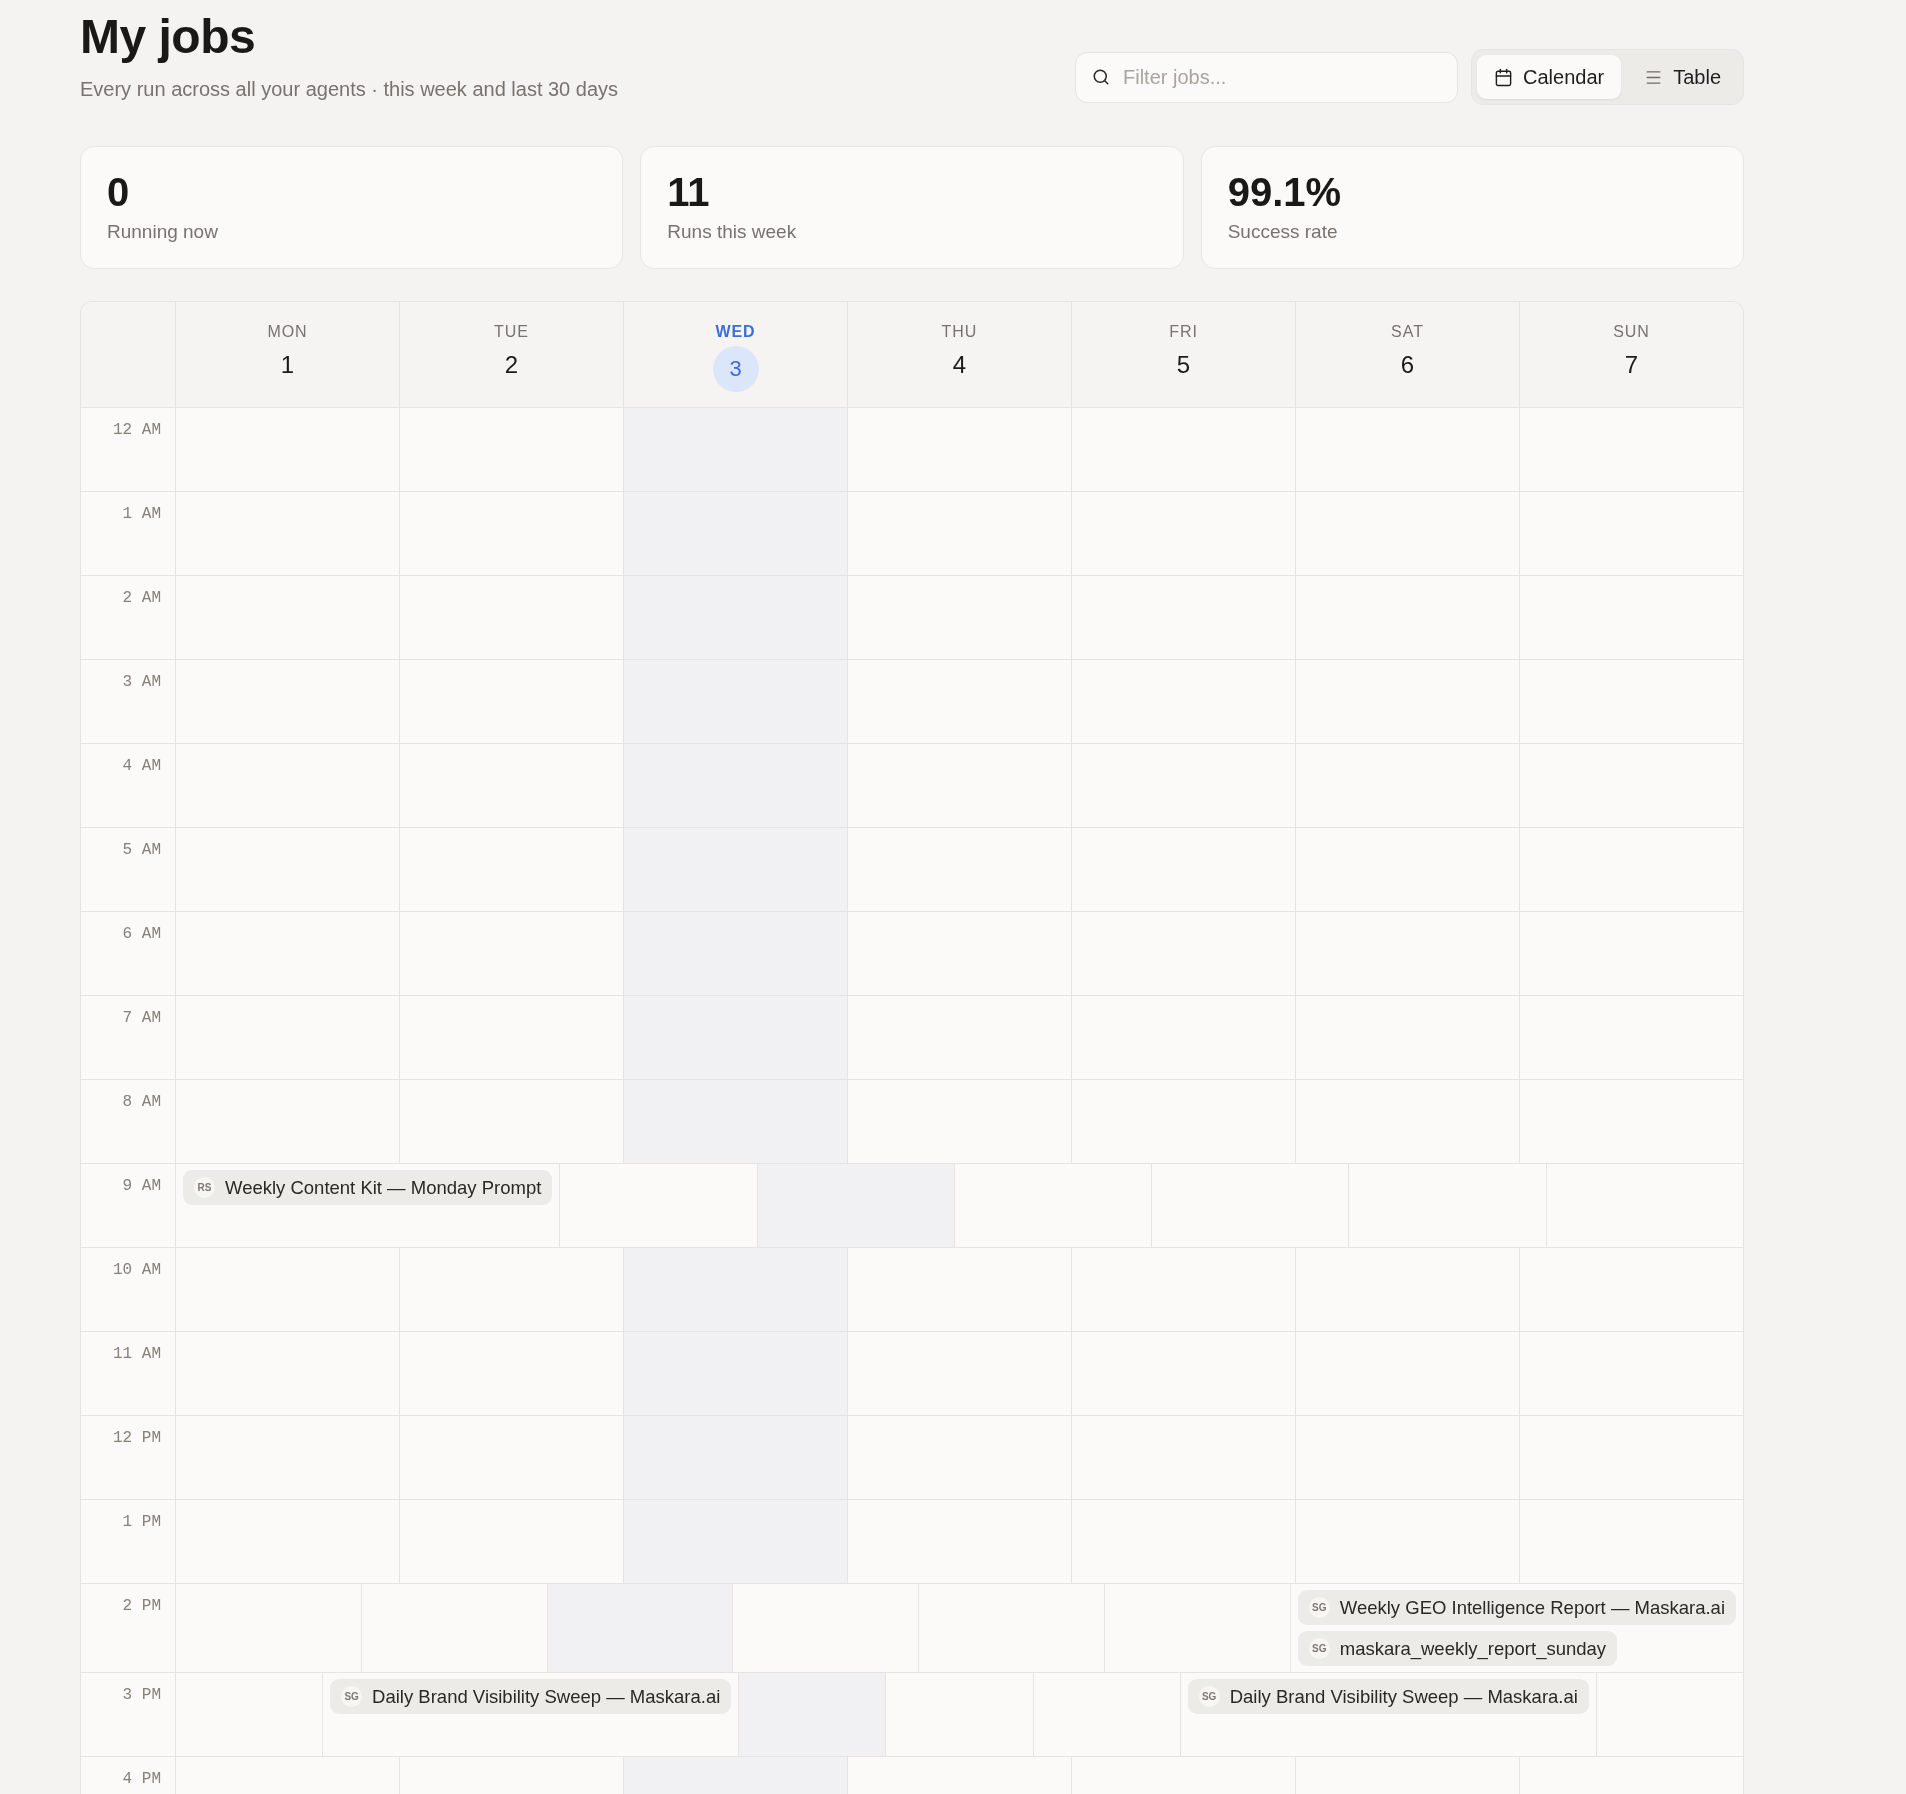 This screenshot has height=1794, width=1906. What do you see at coordinates (141, 1186) in the screenshot?
I see `time-label: 9 AM` at bounding box center [141, 1186].